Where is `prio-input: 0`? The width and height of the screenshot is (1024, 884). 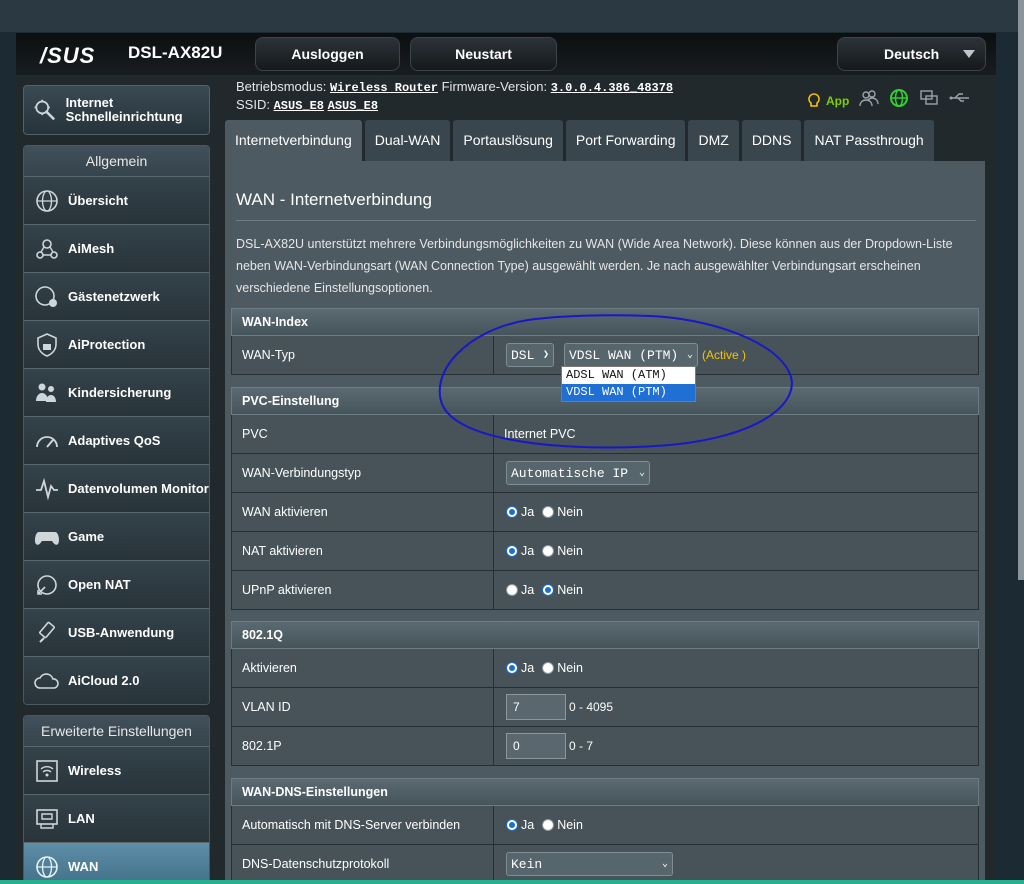 prio-input: 0 is located at coordinates (536, 746).